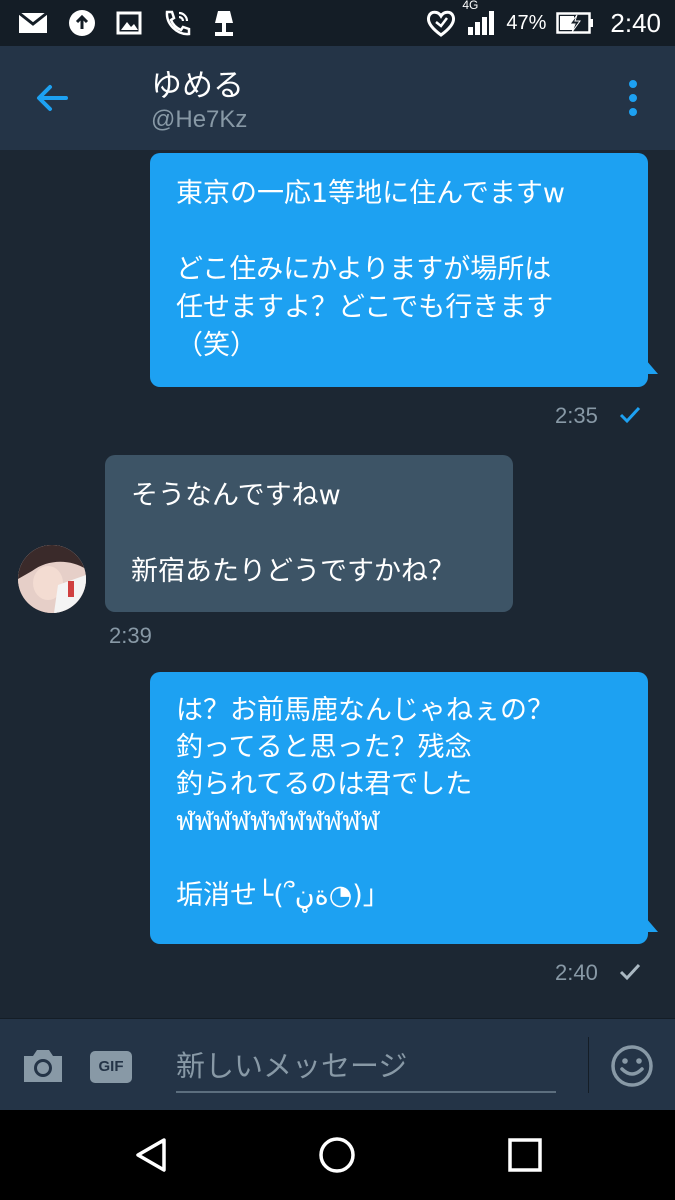  What do you see at coordinates (479, 18) in the screenshot?
I see `signal-icon: 4G` at bounding box center [479, 18].